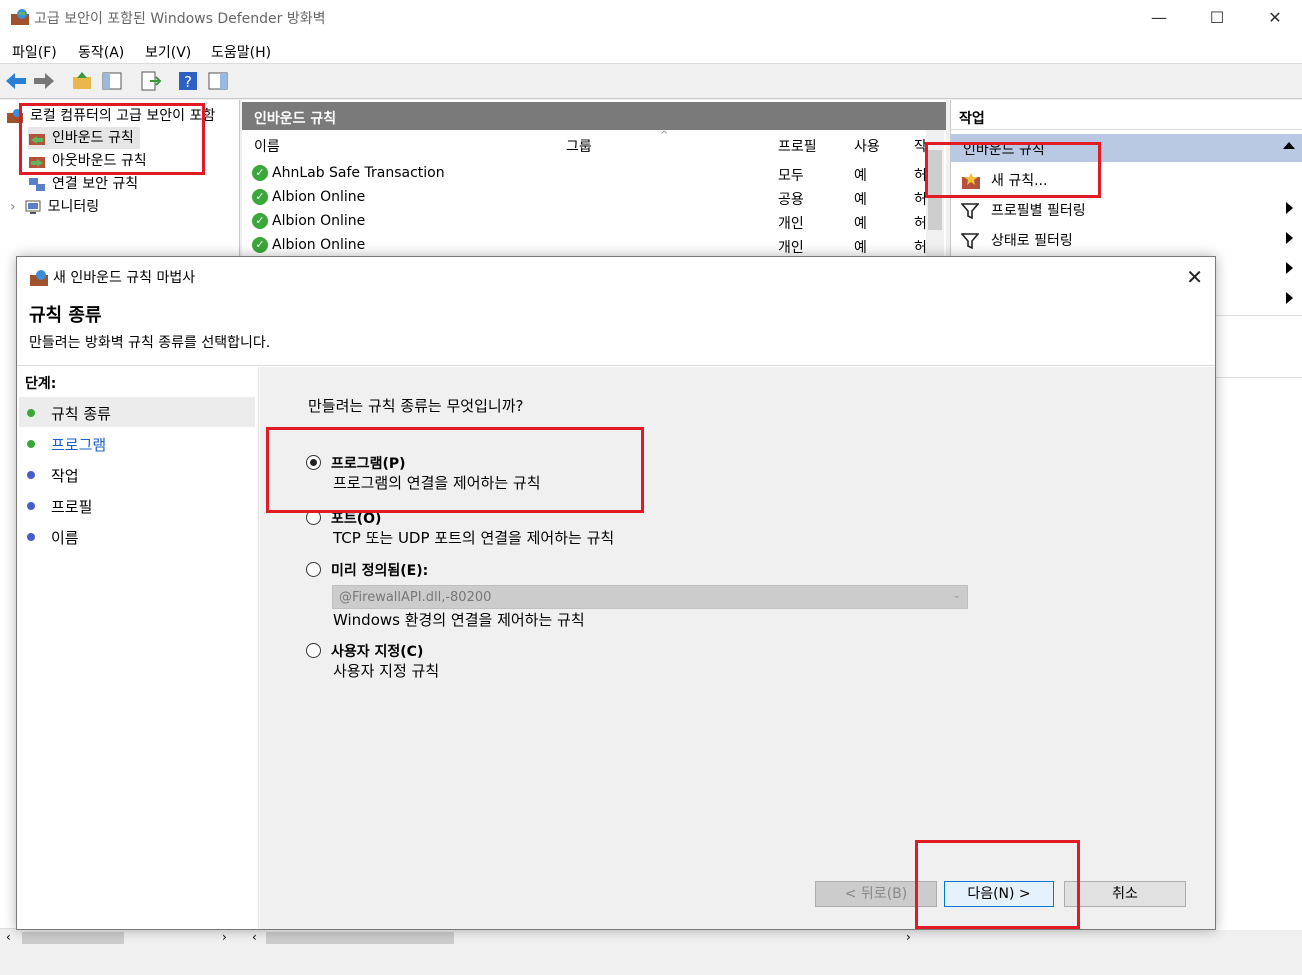  What do you see at coordinates (79, 445) in the screenshot?
I see `step-label: 프로그램` at bounding box center [79, 445].